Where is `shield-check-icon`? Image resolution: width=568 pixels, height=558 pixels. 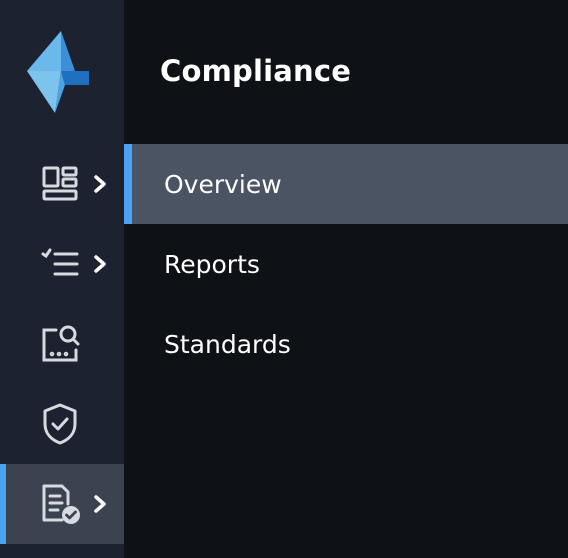
shield-check-icon is located at coordinates (60, 424).